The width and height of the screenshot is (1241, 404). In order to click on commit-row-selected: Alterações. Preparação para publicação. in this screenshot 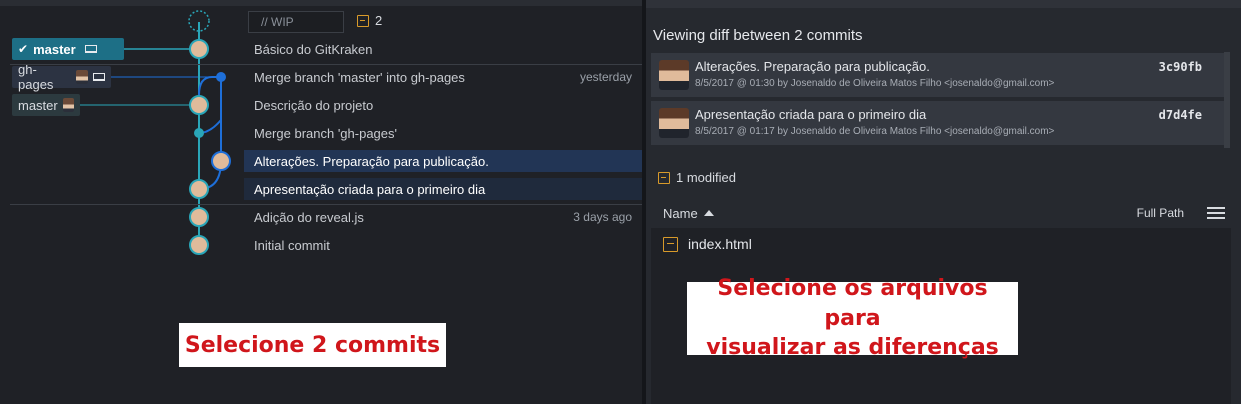, I will do `click(443, 161)`.